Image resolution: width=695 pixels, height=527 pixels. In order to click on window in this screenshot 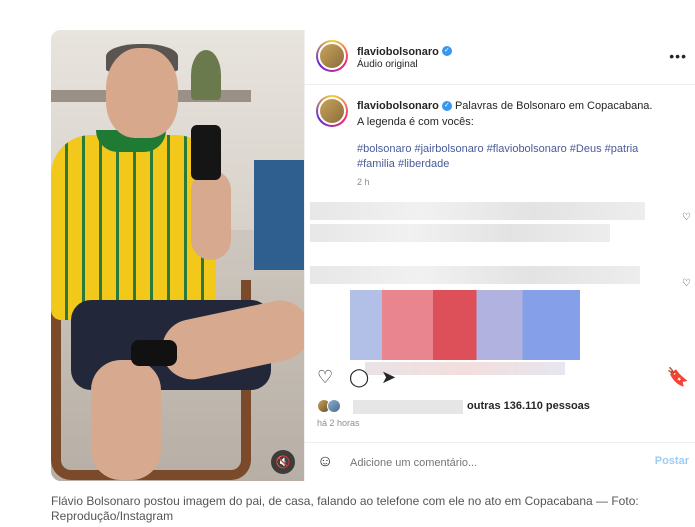, I will do `click(279, 215)`.